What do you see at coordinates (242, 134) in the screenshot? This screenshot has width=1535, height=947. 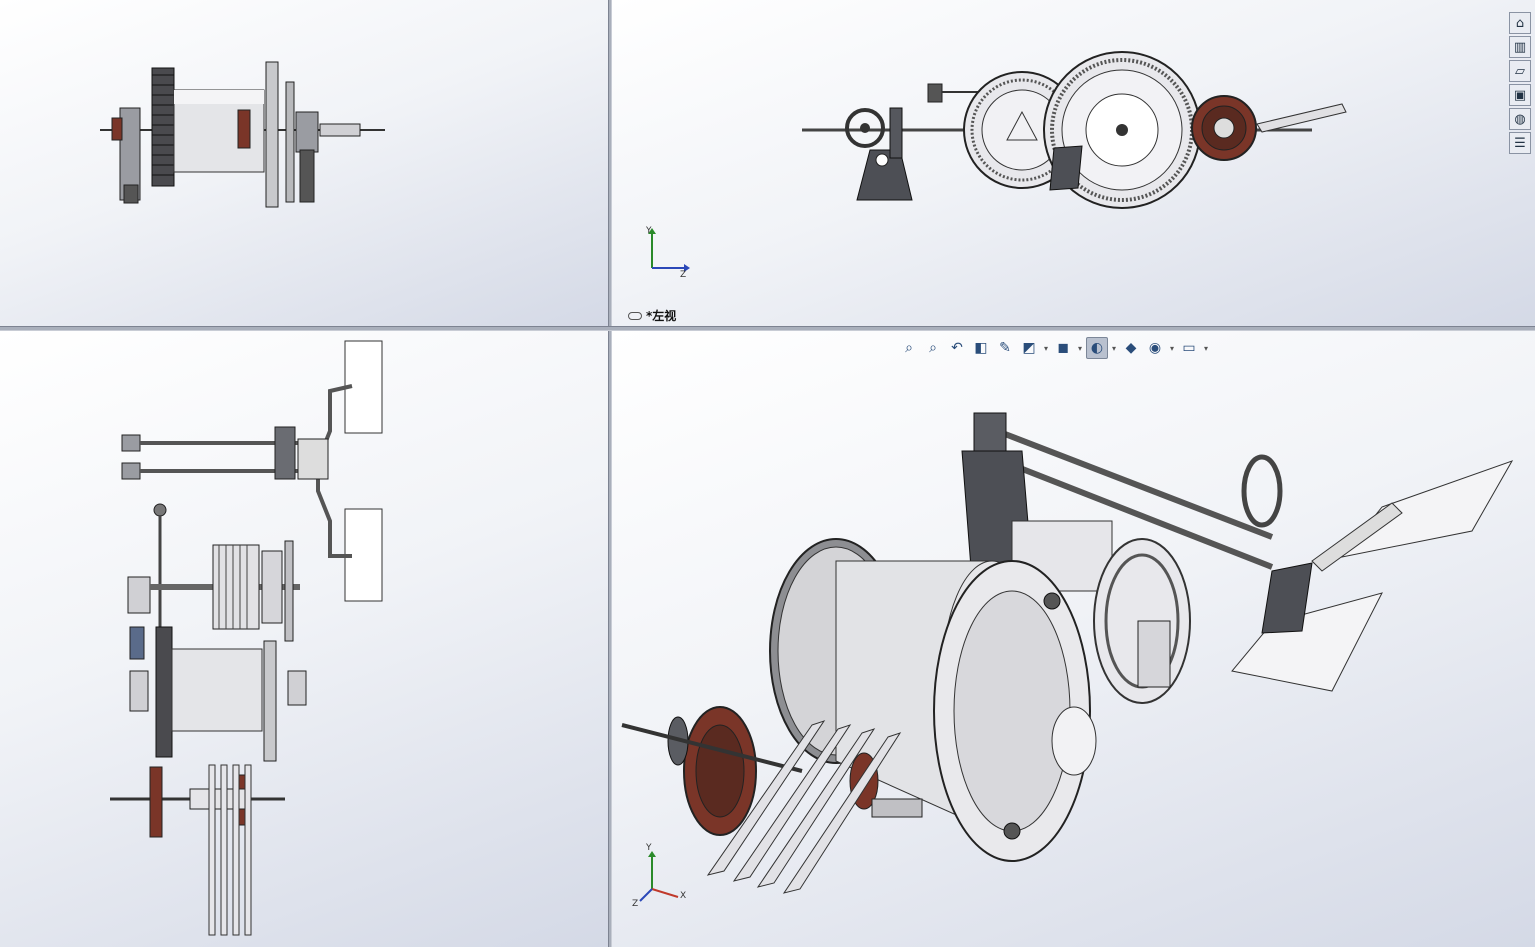 I see `model-top-view` at bounding box center [242, 134].